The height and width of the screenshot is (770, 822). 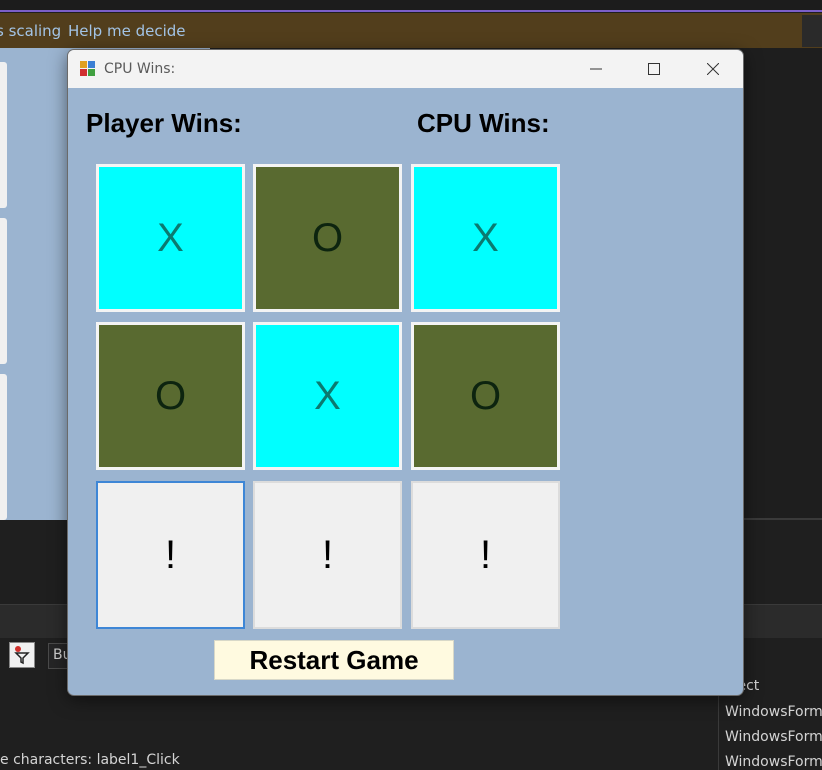 What do you see at coordinates (411, 30) in the screenshot?
I see `ide-info-bar: s scaling Help me decide` at bounding box center [411, 30].